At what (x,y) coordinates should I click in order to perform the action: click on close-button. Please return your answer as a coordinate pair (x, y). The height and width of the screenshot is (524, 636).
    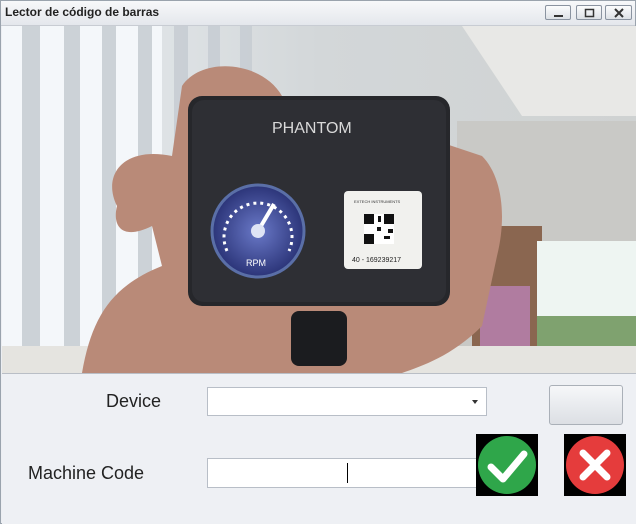
    Looking at the image, I should click on (618, 12).